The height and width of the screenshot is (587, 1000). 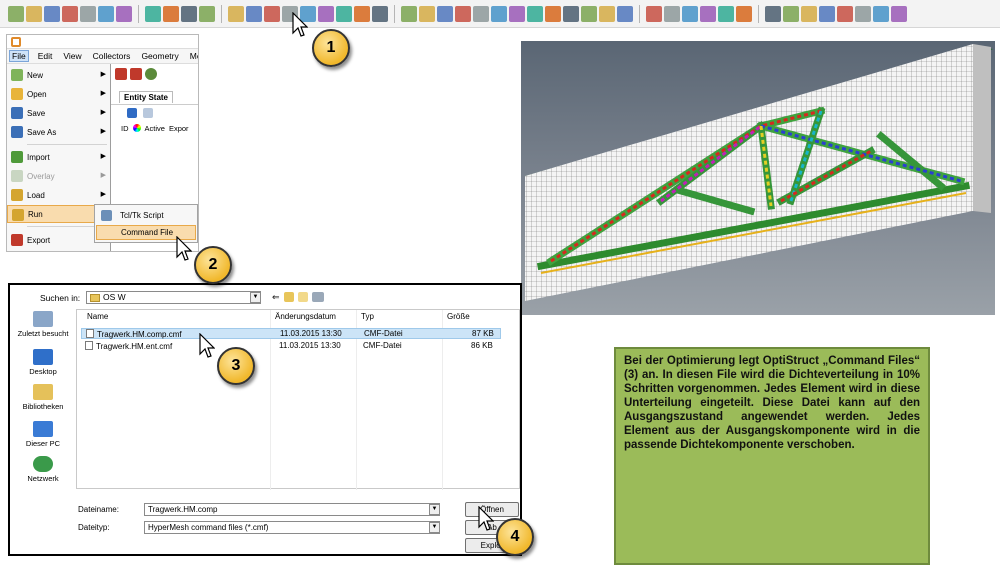 I want to click on place-libraries: Bibliotheken, so click(x=43, y=397).